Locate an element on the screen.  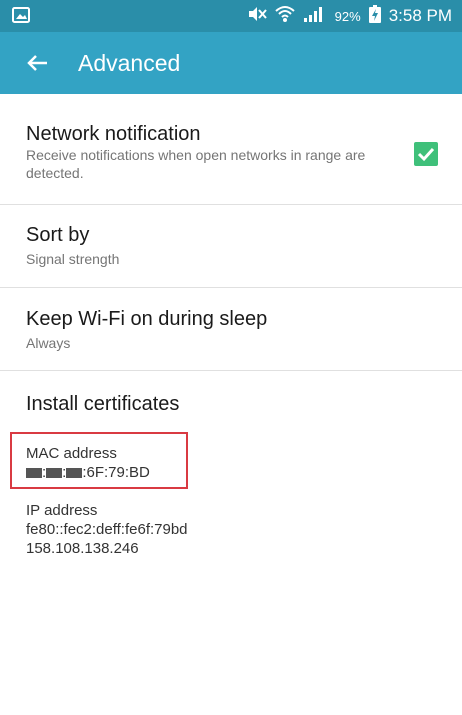
app-bar: Advanced is located at coordinates (231, 63).